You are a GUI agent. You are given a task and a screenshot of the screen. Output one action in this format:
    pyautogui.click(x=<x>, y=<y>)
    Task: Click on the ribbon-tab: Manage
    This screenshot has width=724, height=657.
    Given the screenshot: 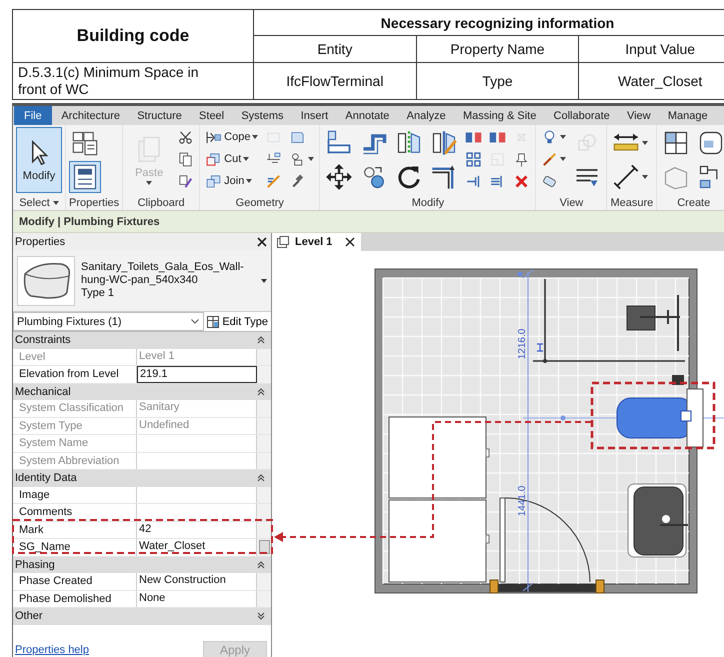 What is the action you would take?
    pyautogui.click(x=688, y=115)
    